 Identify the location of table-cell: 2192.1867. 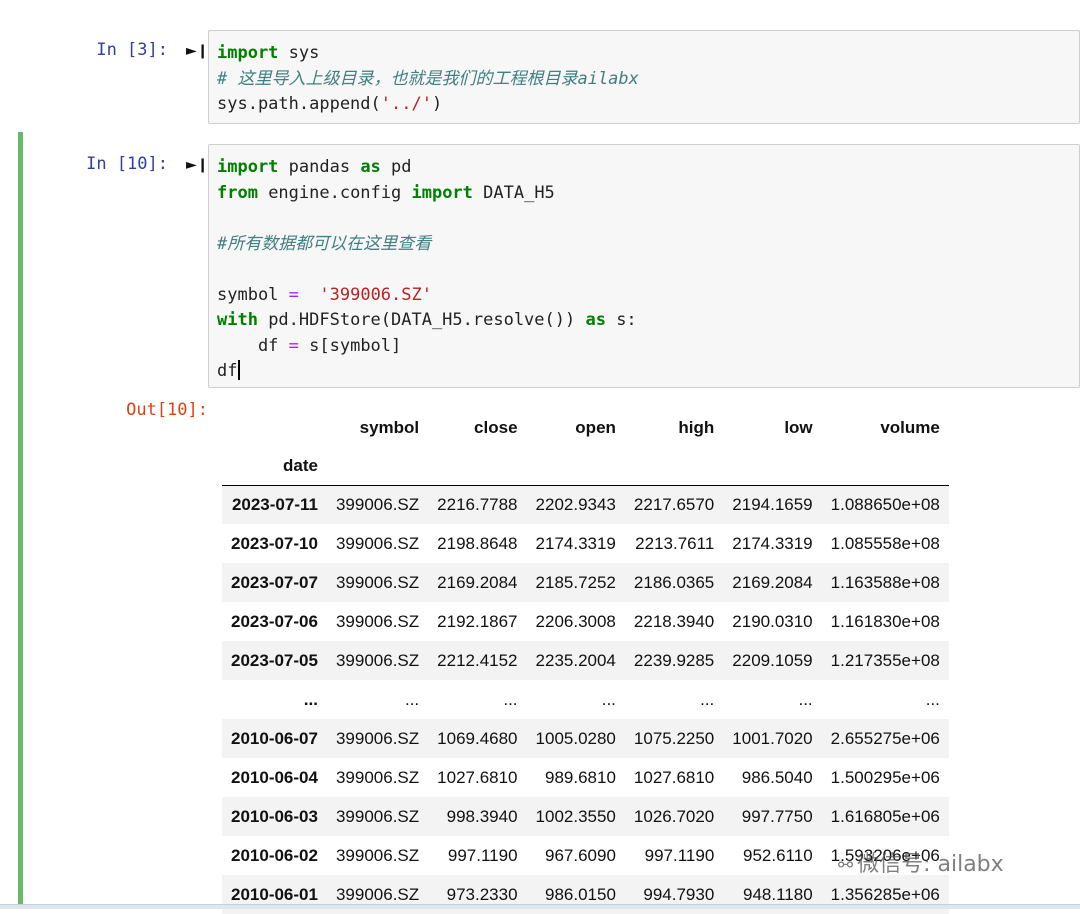
(477, 621).